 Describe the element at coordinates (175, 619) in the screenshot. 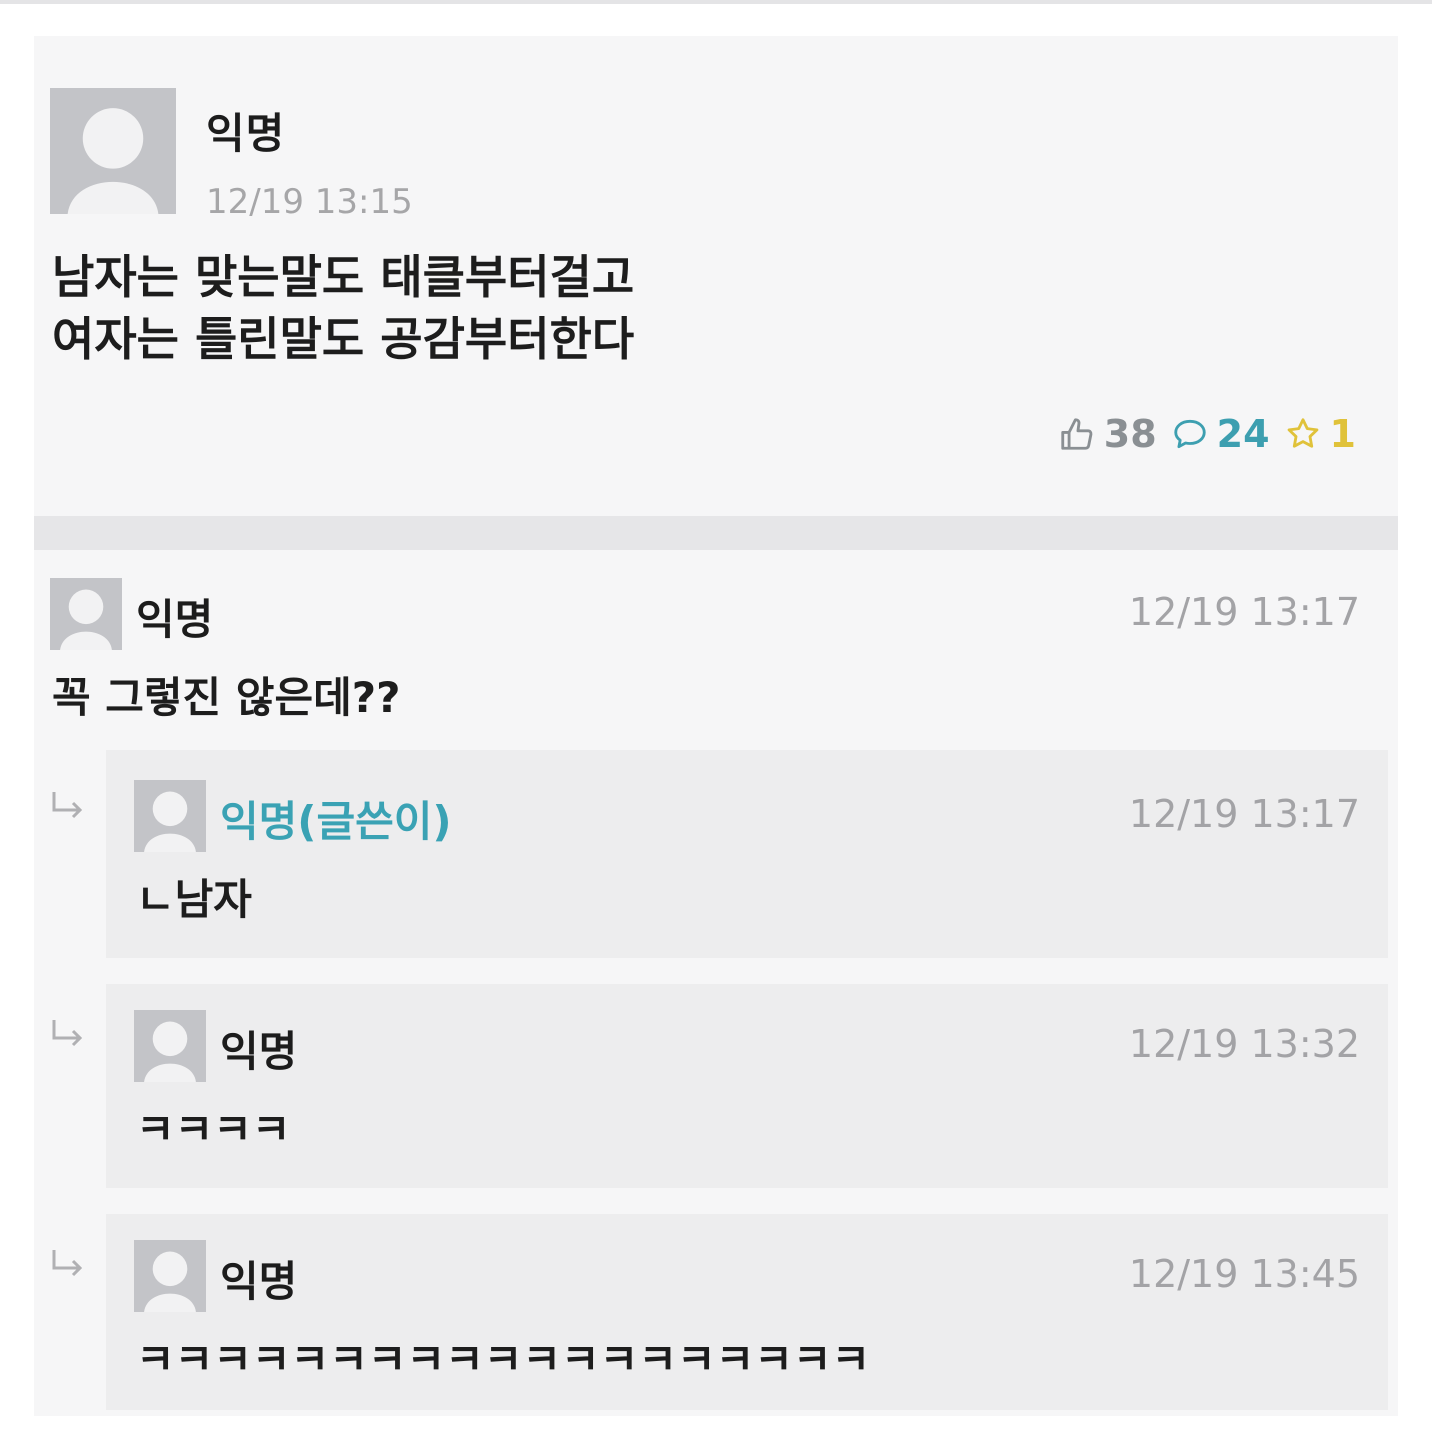

I see `comment-author: 익명` at that location.